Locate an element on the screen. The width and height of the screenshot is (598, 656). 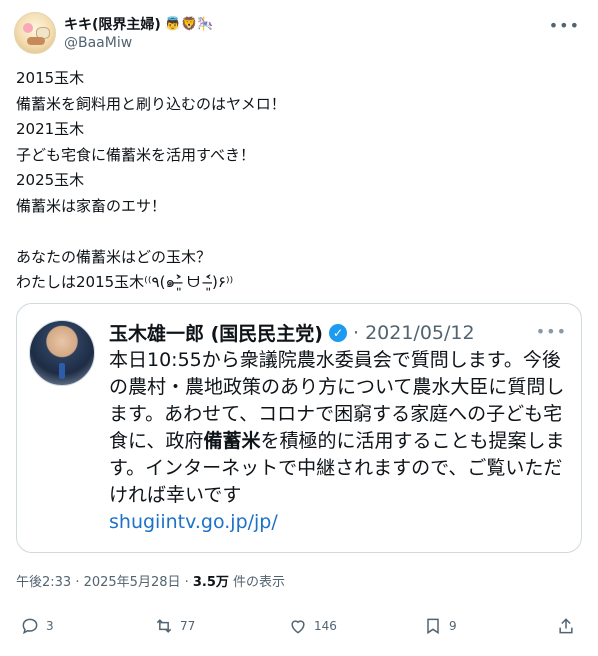
quoted-header: 玉木雄一郎 (国民民主党) ✓ · 2021/05/12 is located at coordinates (292, 332).